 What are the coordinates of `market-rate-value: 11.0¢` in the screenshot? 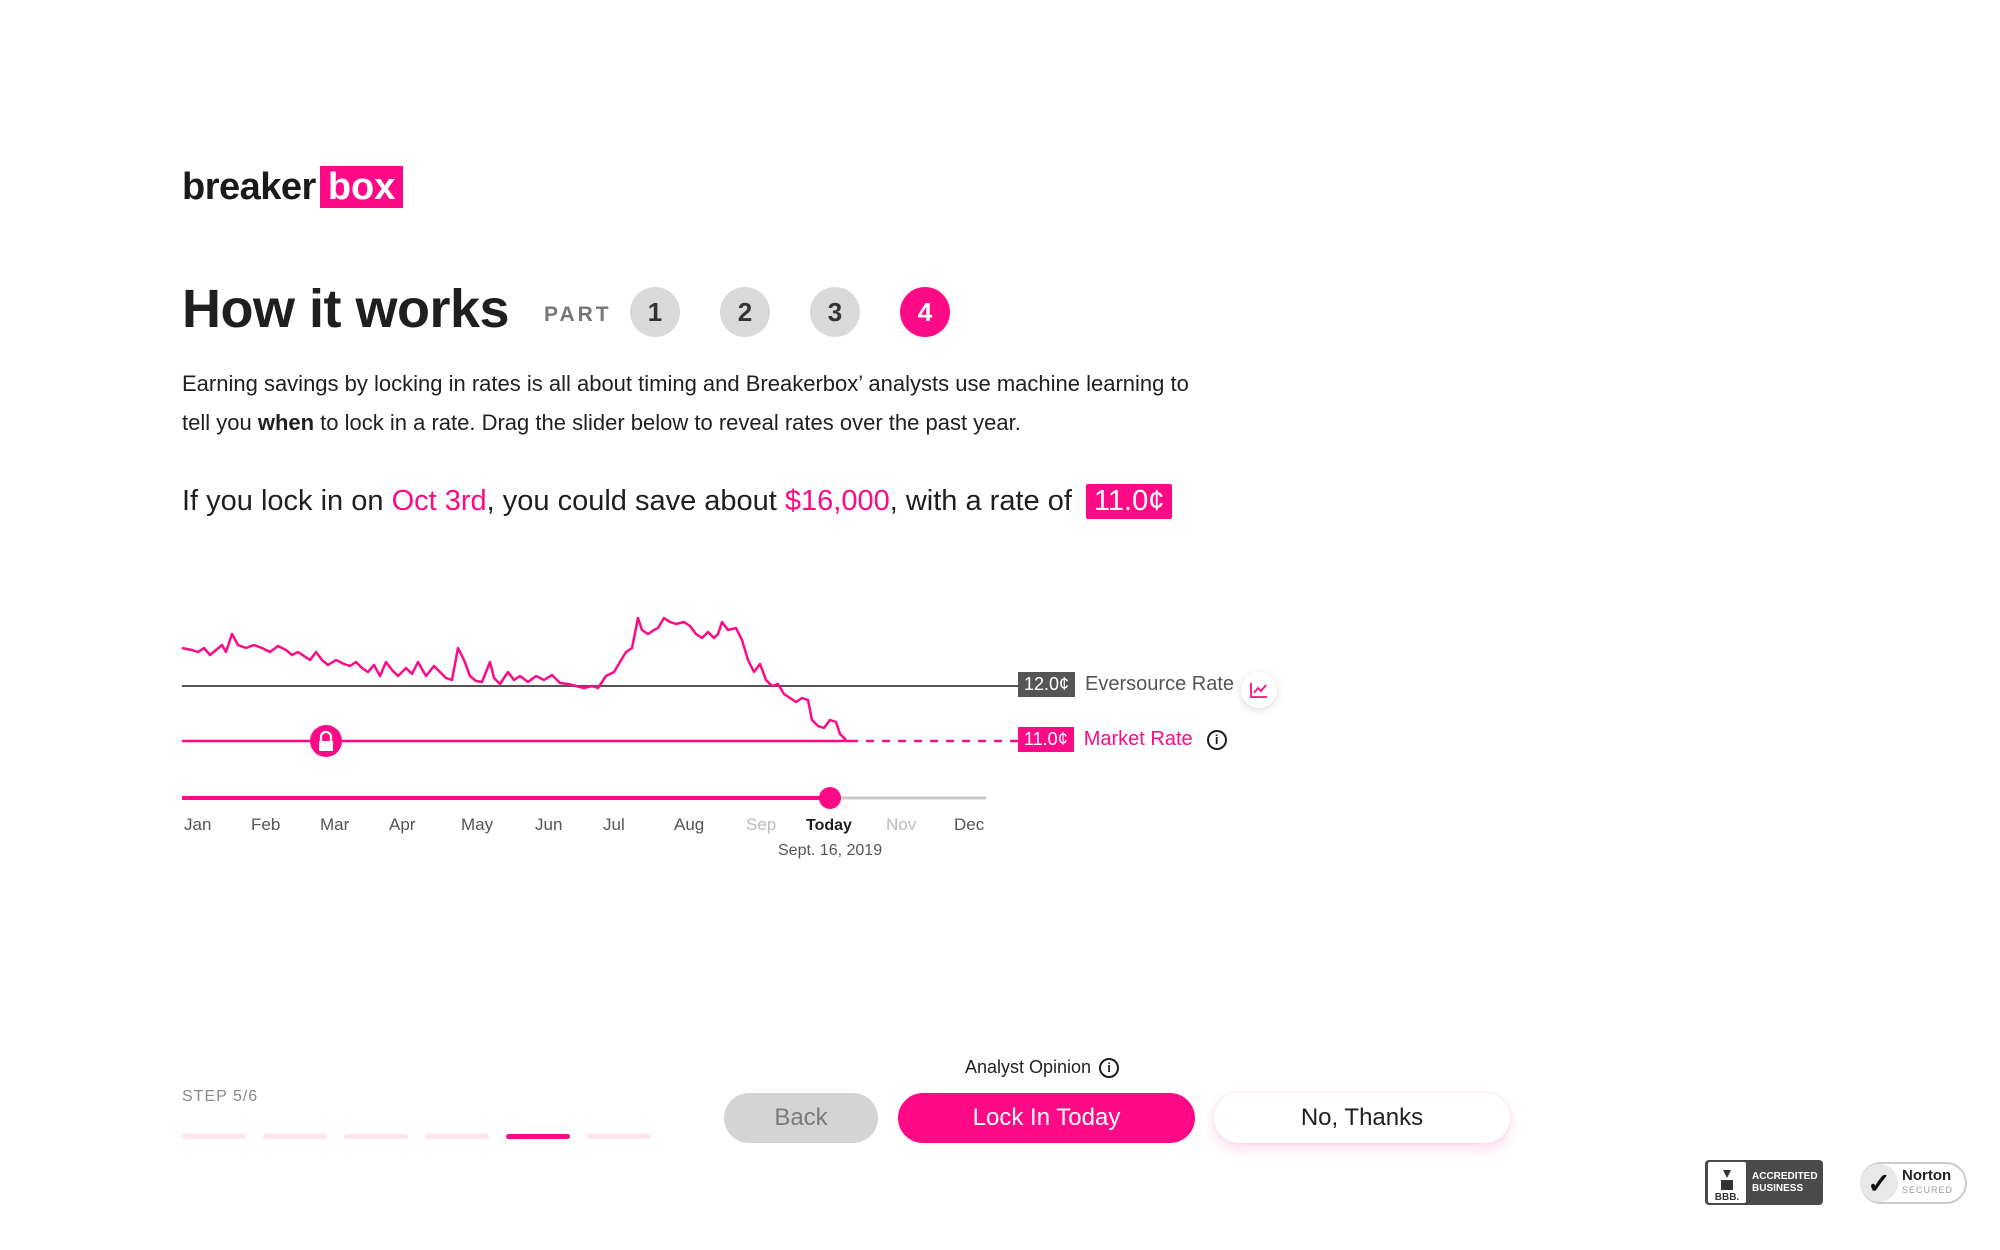 It's located at (1046, 739).